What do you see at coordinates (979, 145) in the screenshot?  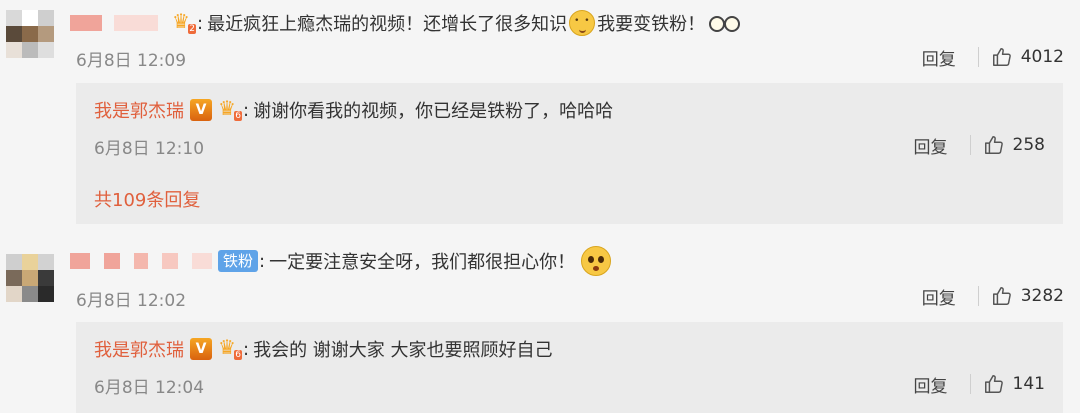 I see `reply-actions: 回复 258` at bounding box center [979, 145].